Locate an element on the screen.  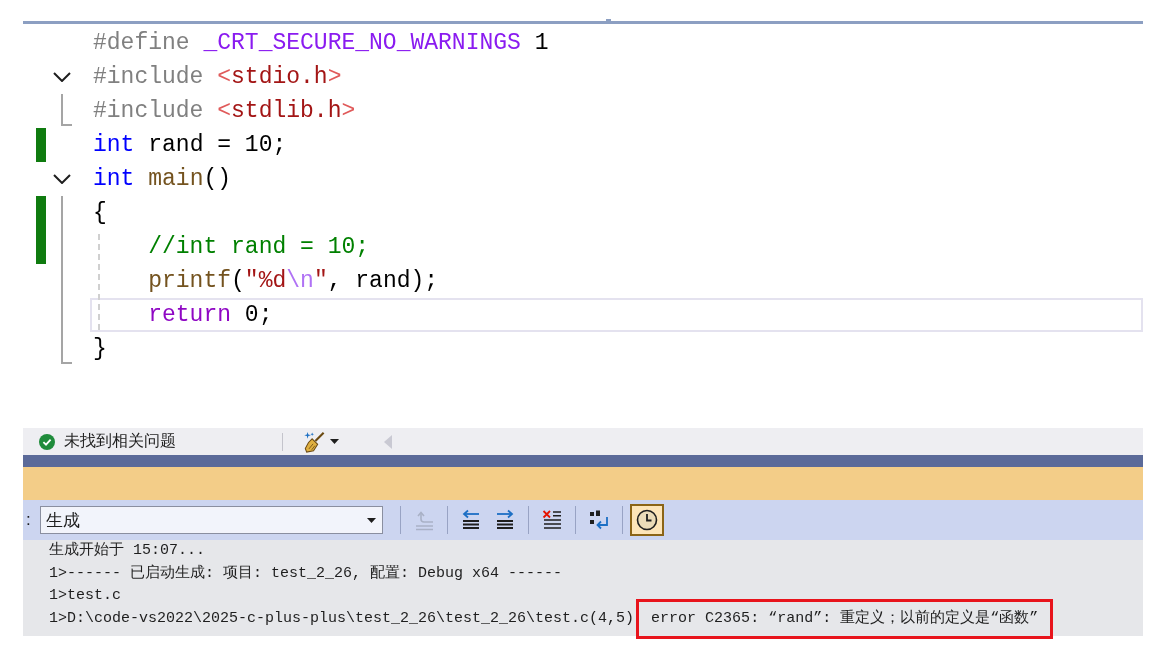
editor-splitter is located at coordinates (583, 21).